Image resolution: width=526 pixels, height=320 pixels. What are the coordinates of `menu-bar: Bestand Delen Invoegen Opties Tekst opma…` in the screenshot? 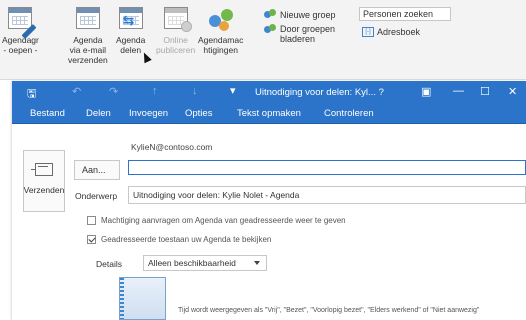 It's located at (269, 113).